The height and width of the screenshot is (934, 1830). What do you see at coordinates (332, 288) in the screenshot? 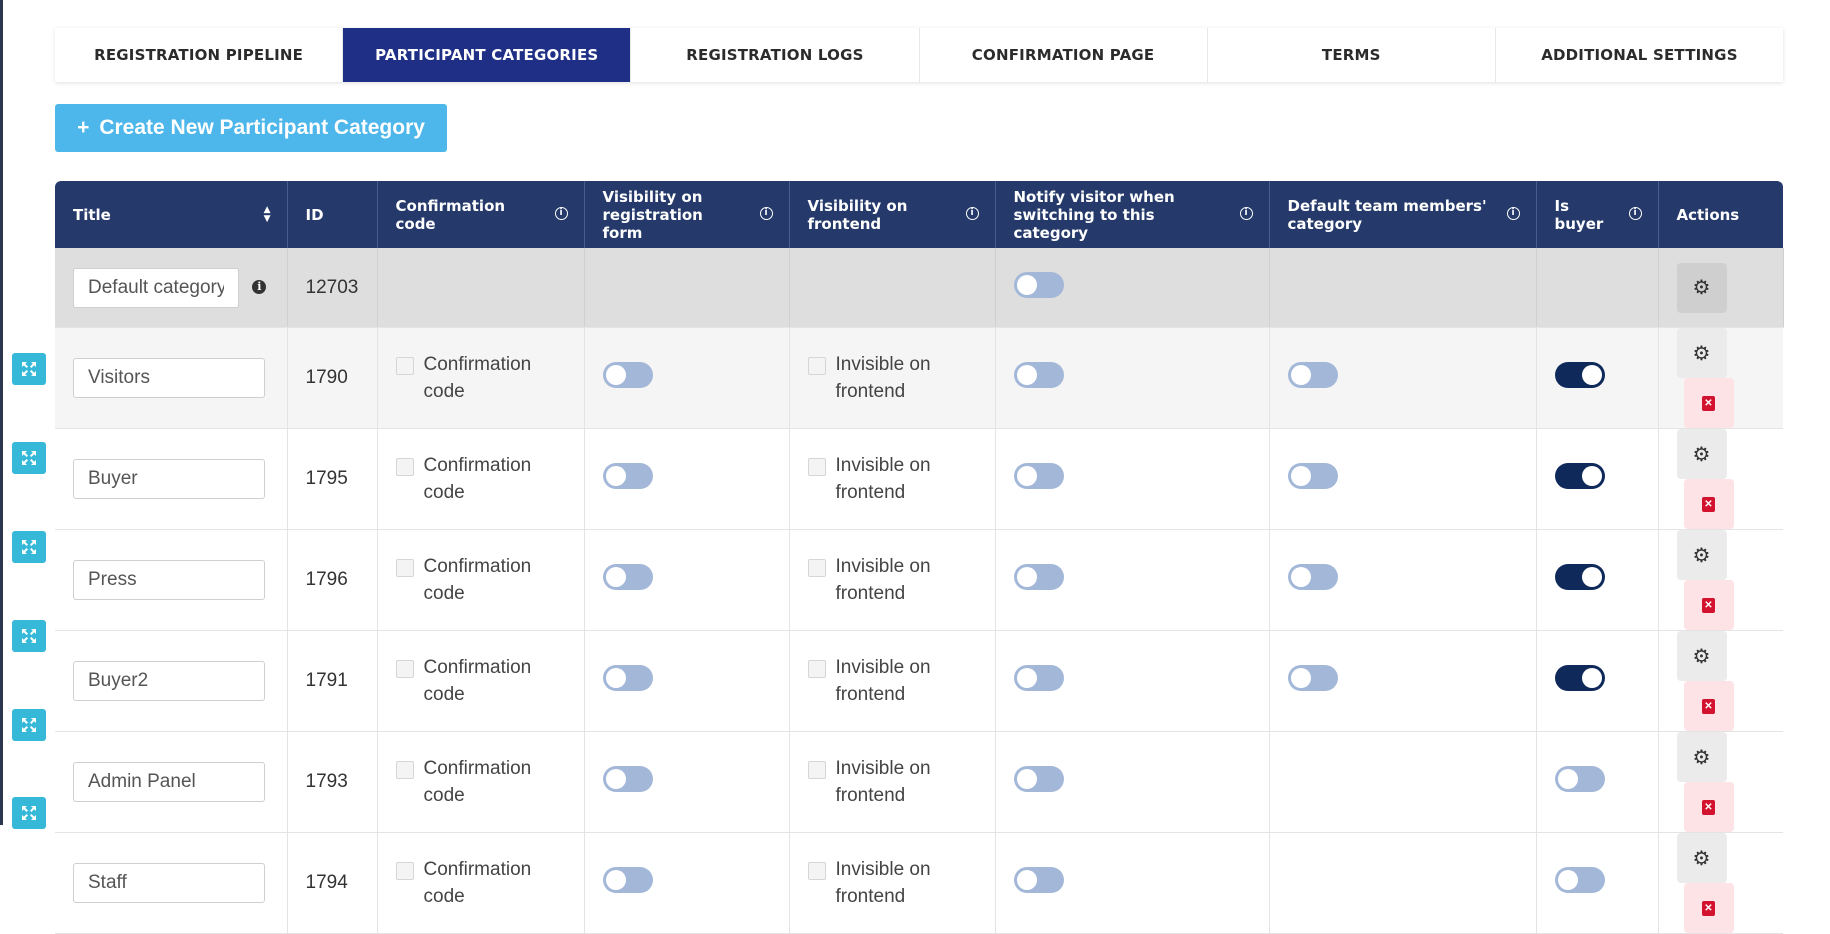
I see `cell-id: 12703` at bounding box center [332, 288].